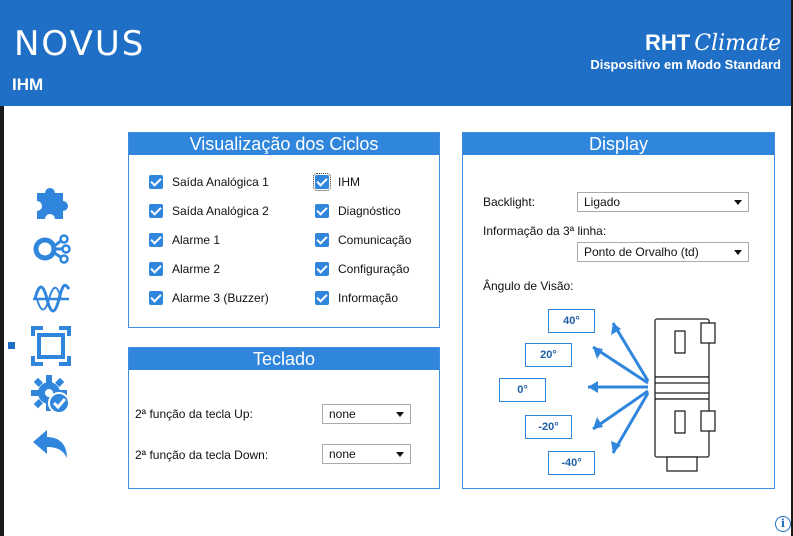 This screenshot has height=536, width=793. Describe the element at coordinates (783, 524) in the screenshot. I see `info-icon: i` at that location.